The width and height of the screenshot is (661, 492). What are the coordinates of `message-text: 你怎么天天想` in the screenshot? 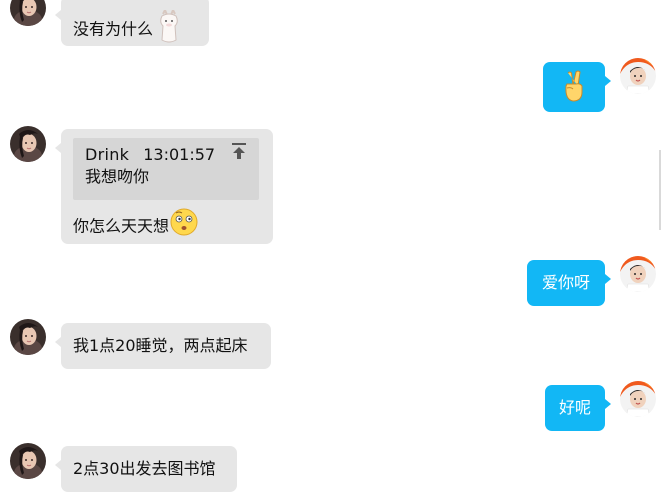 It's located at (121, 226).